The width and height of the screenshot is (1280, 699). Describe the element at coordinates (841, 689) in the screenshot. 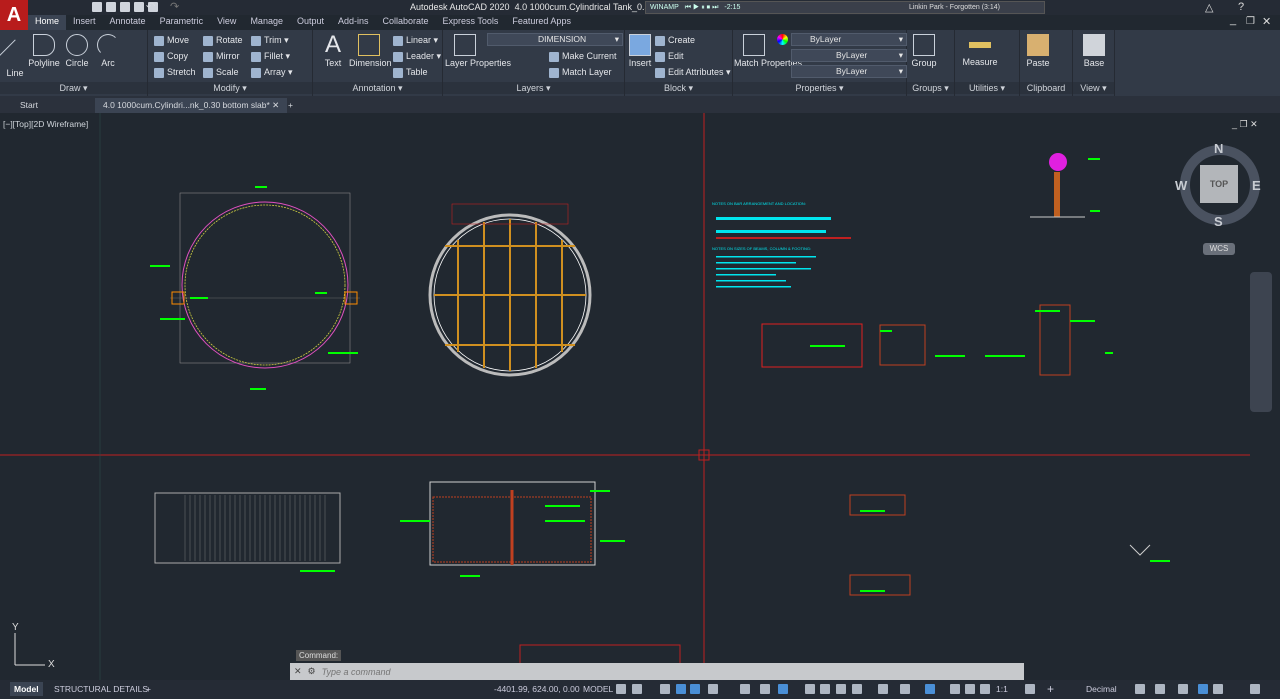

I see `selection-cycling-icon` at that location.